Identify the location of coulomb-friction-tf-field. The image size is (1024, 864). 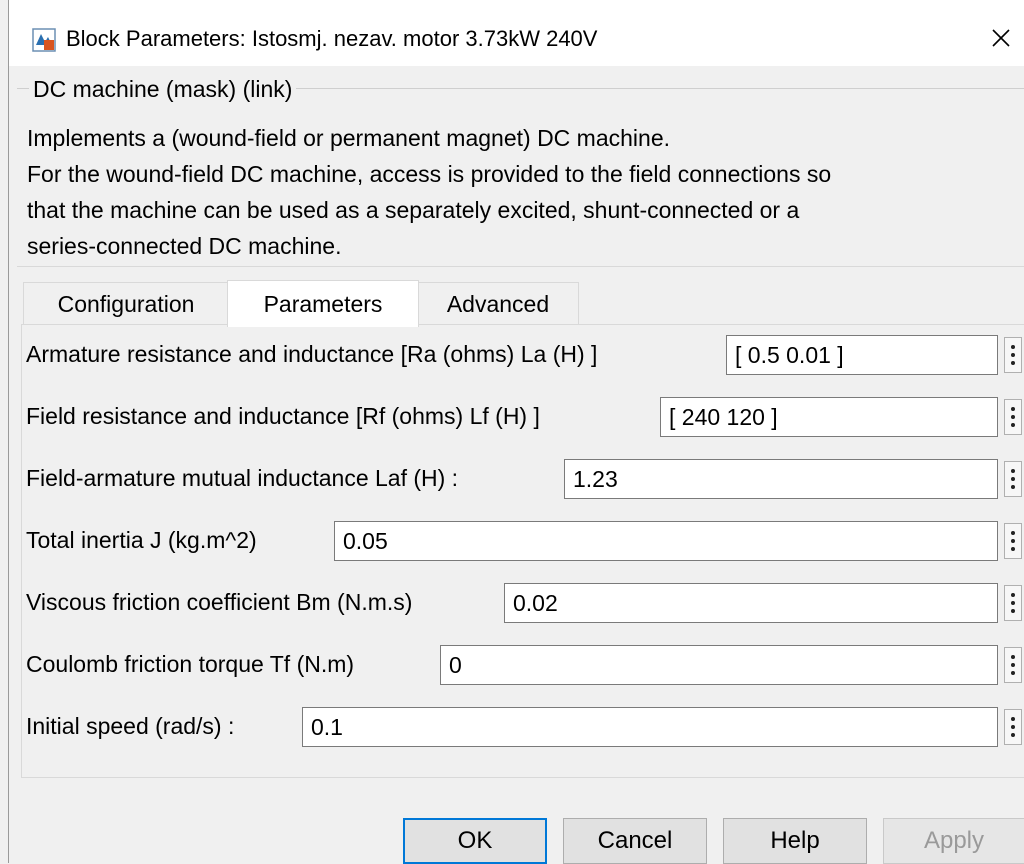
(719, 665).